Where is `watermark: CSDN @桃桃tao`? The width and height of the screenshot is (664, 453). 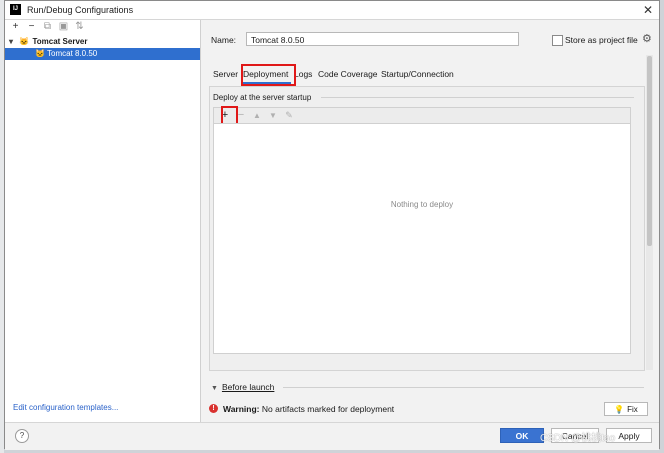
watermark: CSDN @桃桃tao is located at coordinates (578, 438).